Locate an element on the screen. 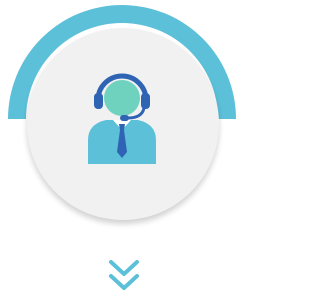 The height and width of the screenshot is (297, 320). headset-left-cup is located at coordinates (98, 101).